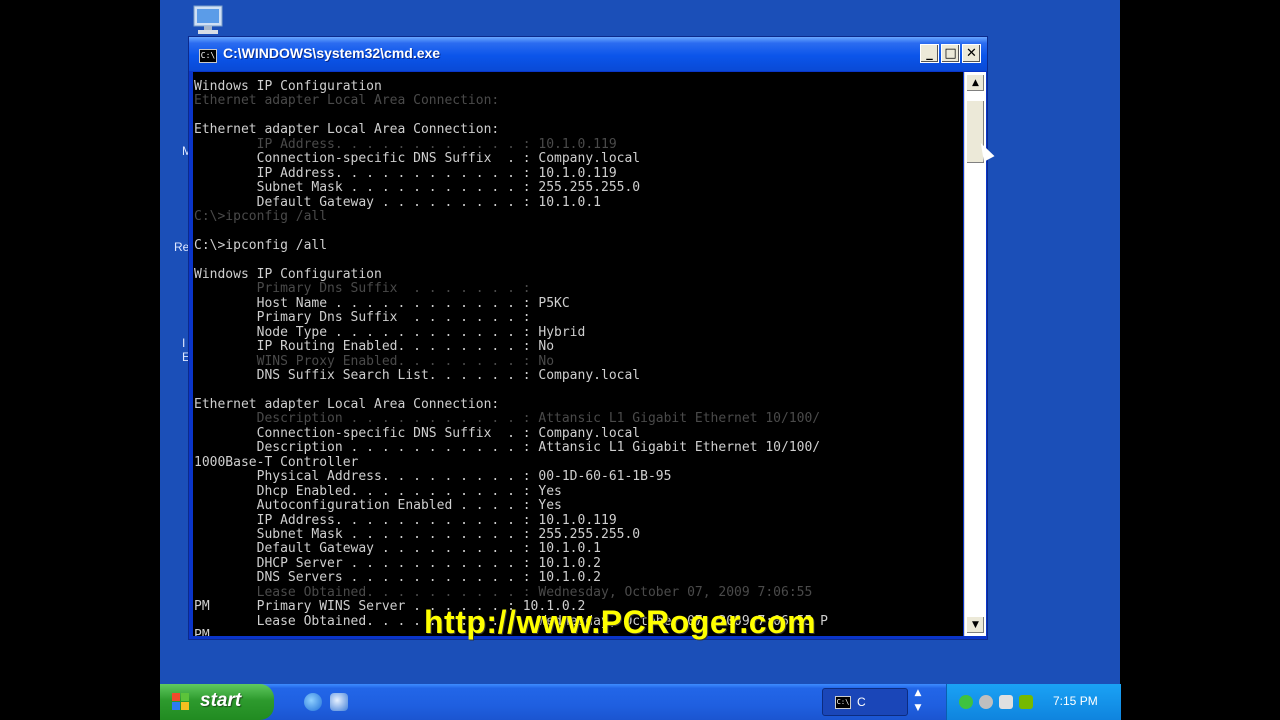  What do you see at coordinates (1075, 701) in the screenshot?
I see `clock: 7:15 PM` at bounding box center [1075, 701].